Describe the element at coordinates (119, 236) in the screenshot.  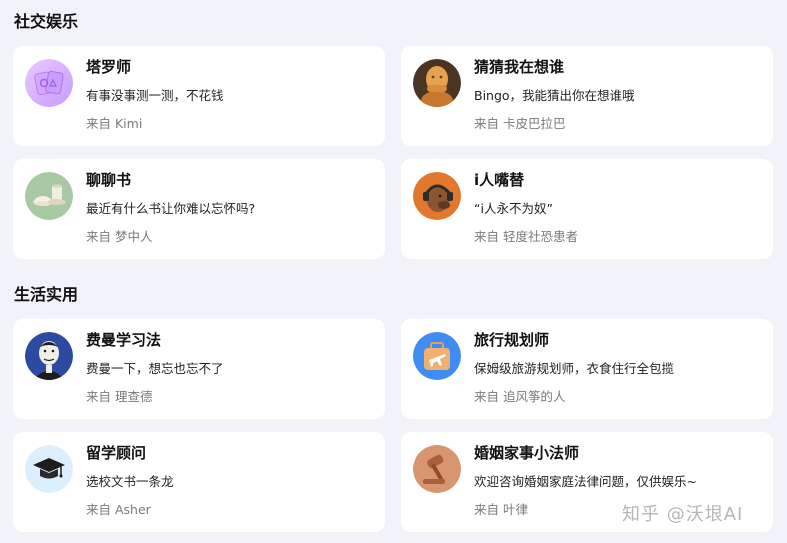
I see `card-author: 来自 梦中人` at that location.